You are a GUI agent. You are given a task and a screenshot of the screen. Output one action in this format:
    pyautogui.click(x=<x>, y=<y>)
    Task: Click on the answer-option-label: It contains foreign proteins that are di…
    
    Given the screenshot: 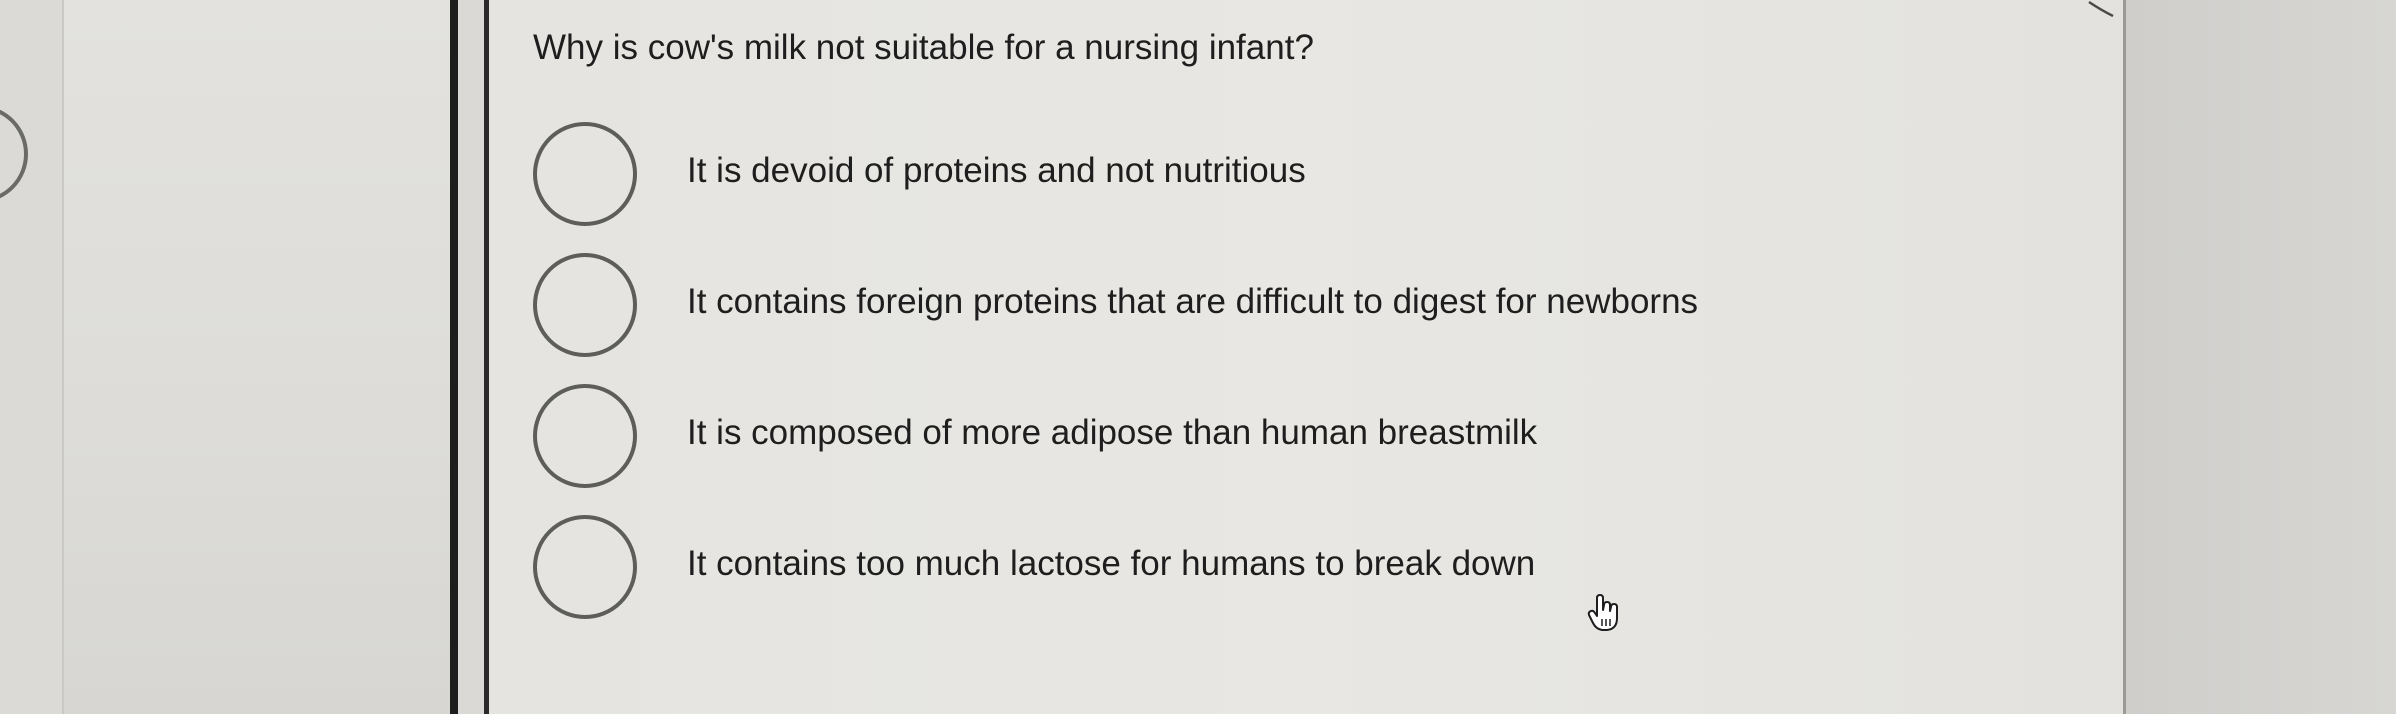 What is the action you would take?
    pyautogui.click(x=1193, y=301)
    